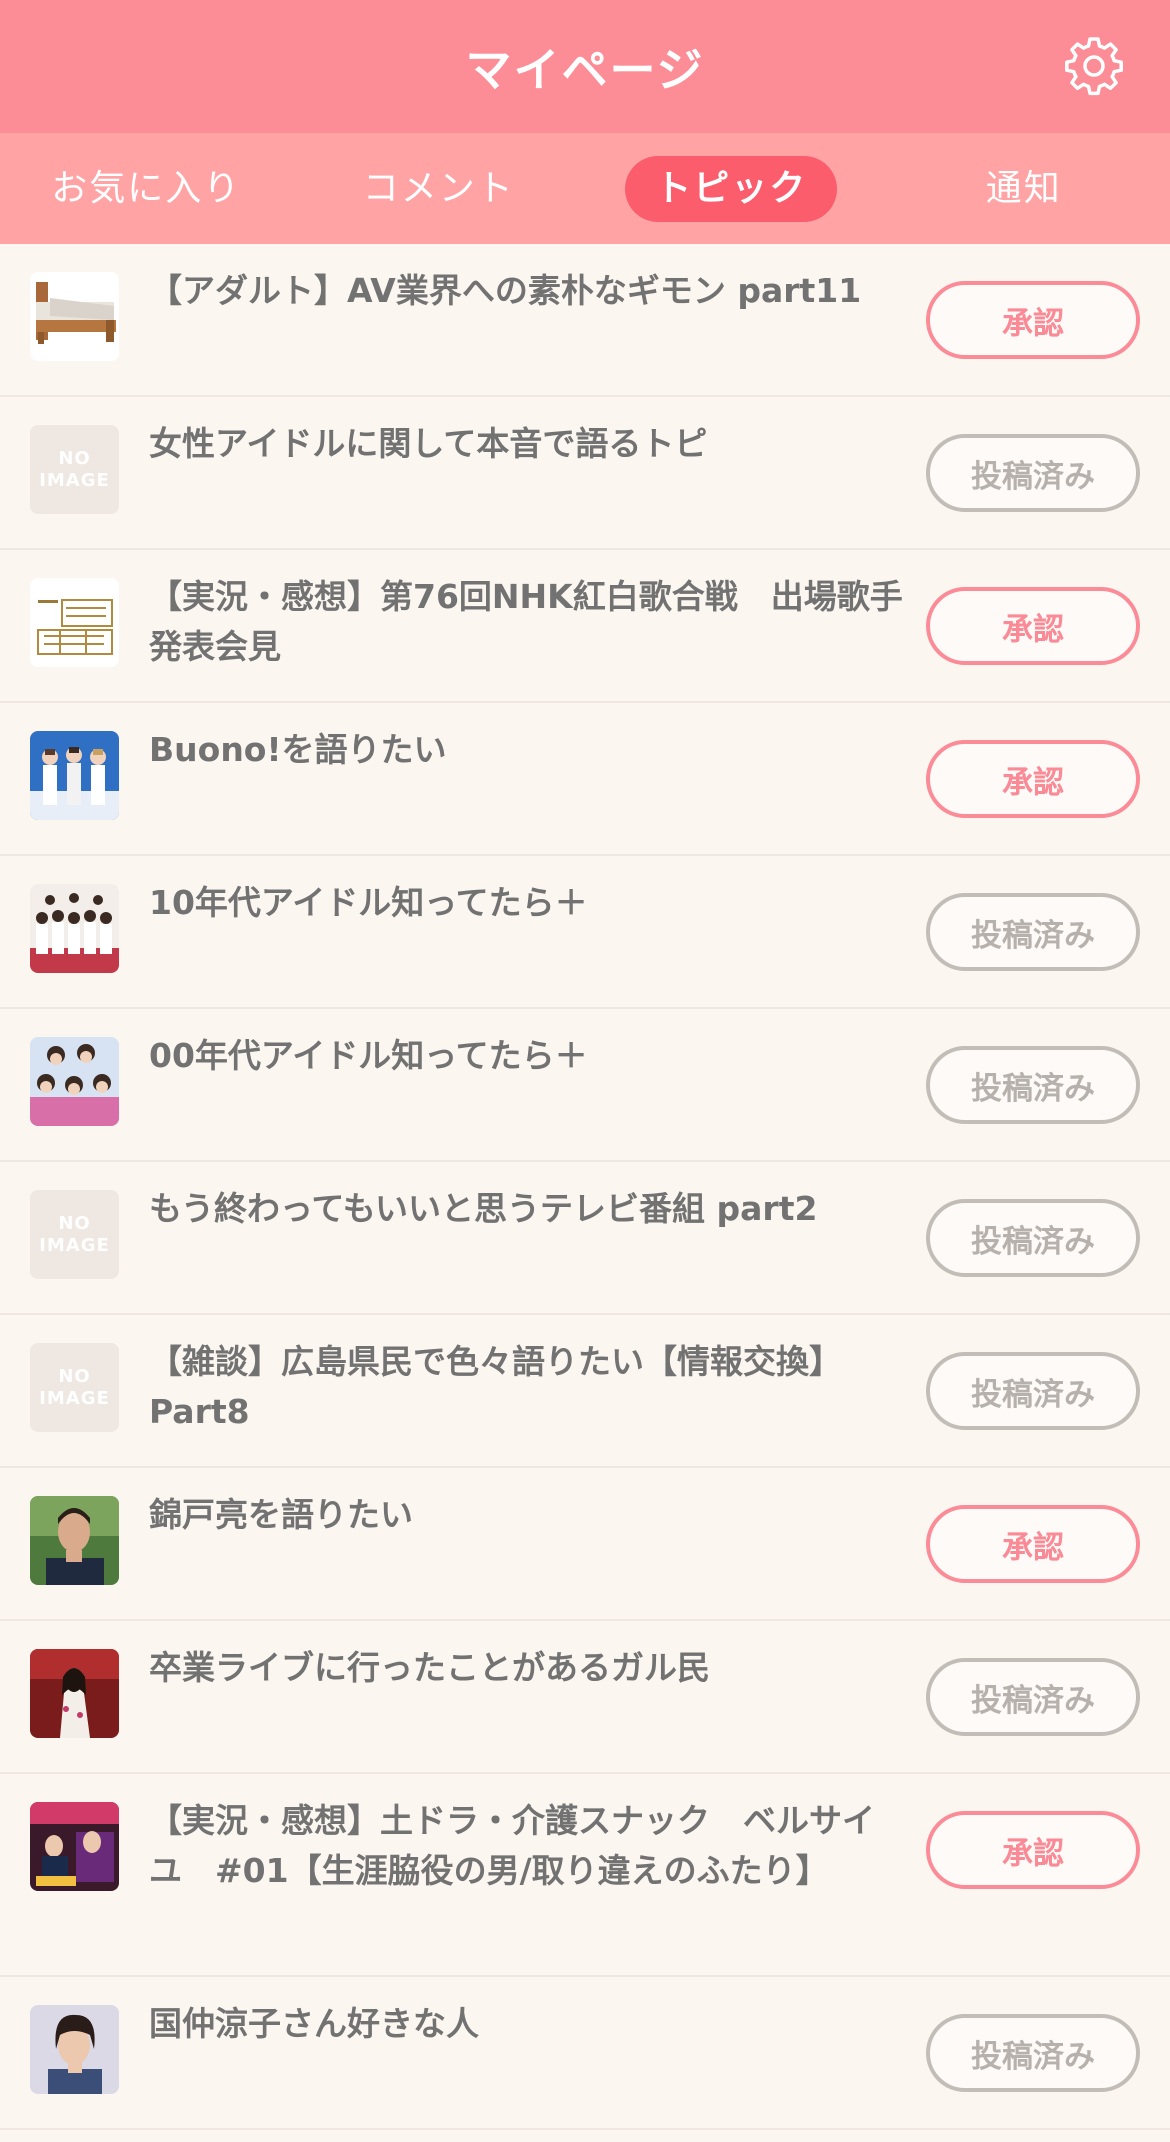 The height and width of the screenshot is (2142, 1170). I want to click on tab-topics: トピック, so click(731, 188).